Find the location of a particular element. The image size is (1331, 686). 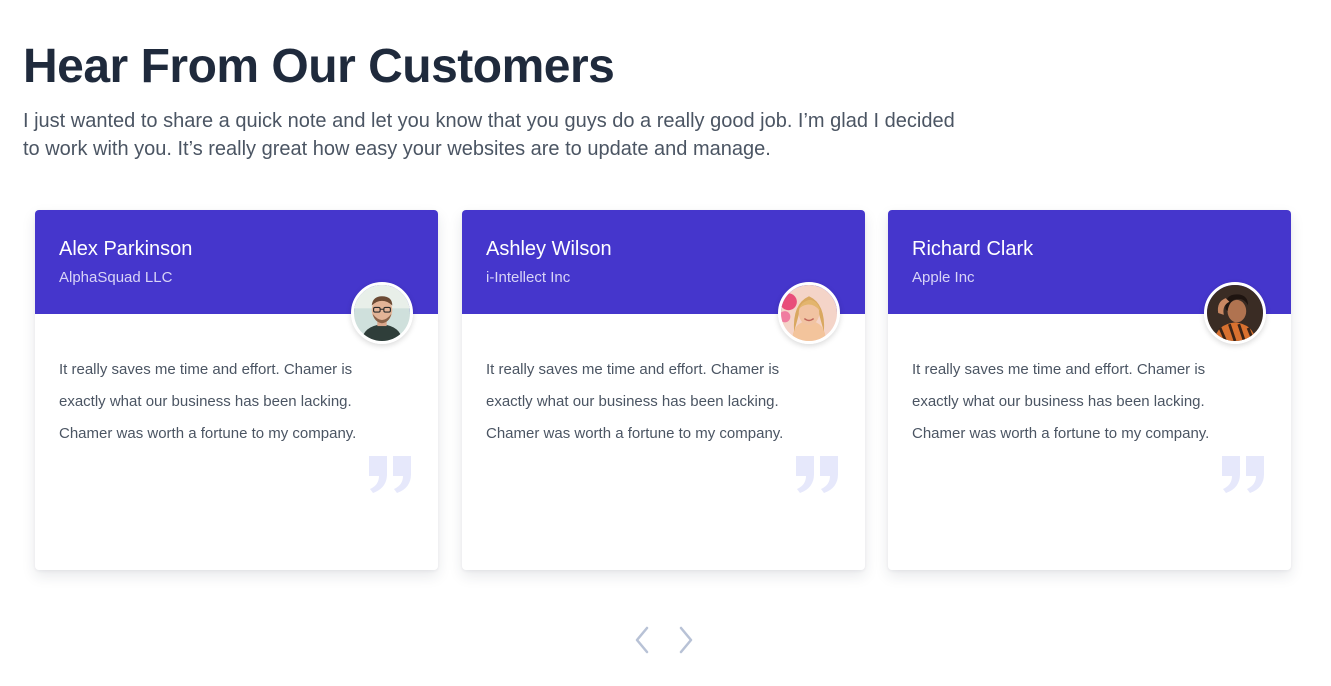

customer-company: i-Intellect Inc is located at coordinates (528, 277).